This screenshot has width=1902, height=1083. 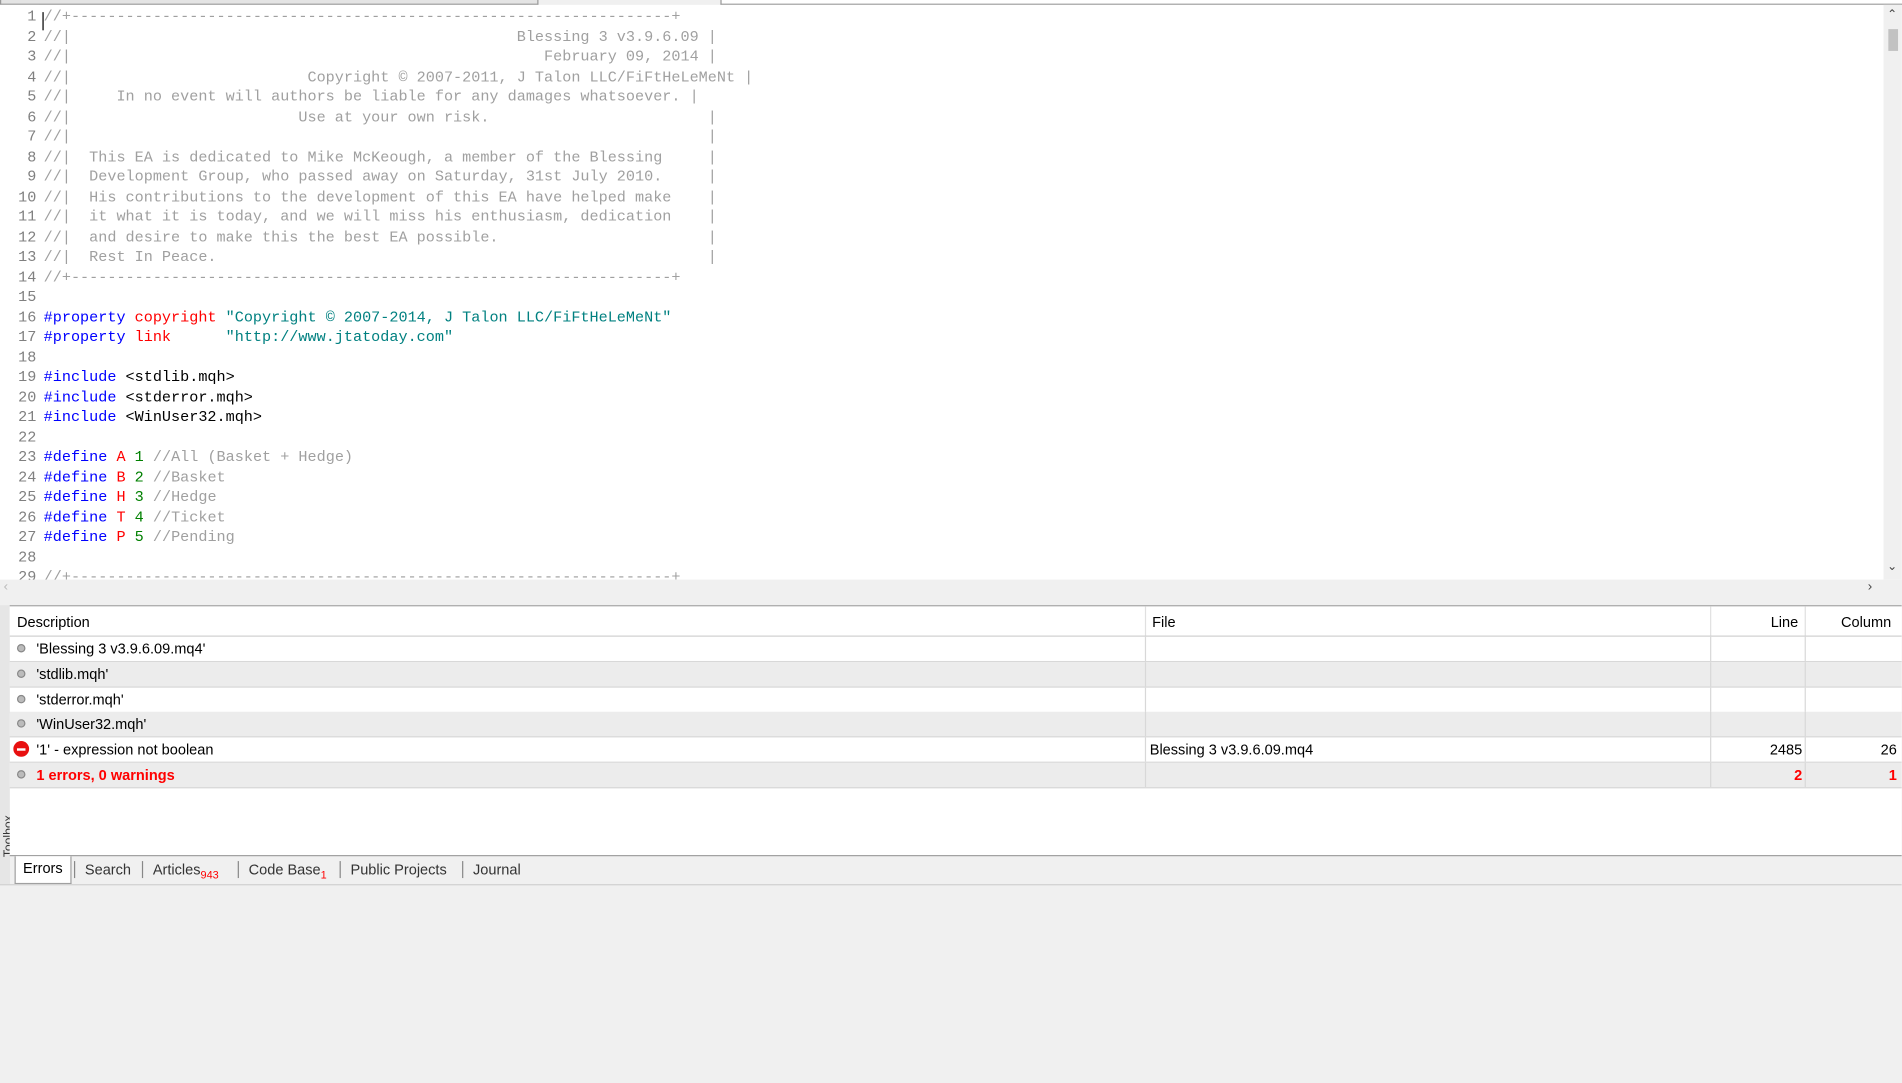 I want to click on tab-public-projects: Public Projects, so click(x=398, y=870).